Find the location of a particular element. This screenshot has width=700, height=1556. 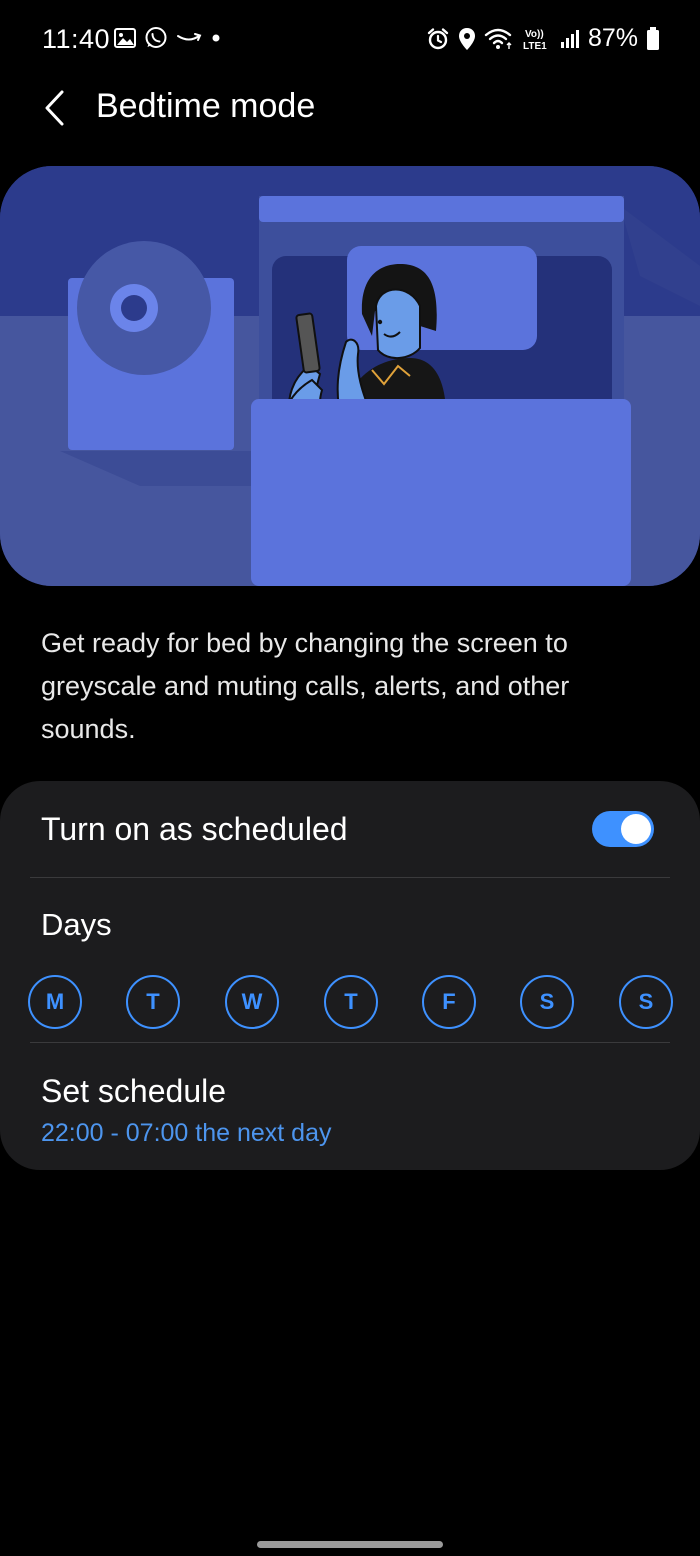

status-right-icons: Vo)) LTE1 87% is located at coordinates (543, 38).